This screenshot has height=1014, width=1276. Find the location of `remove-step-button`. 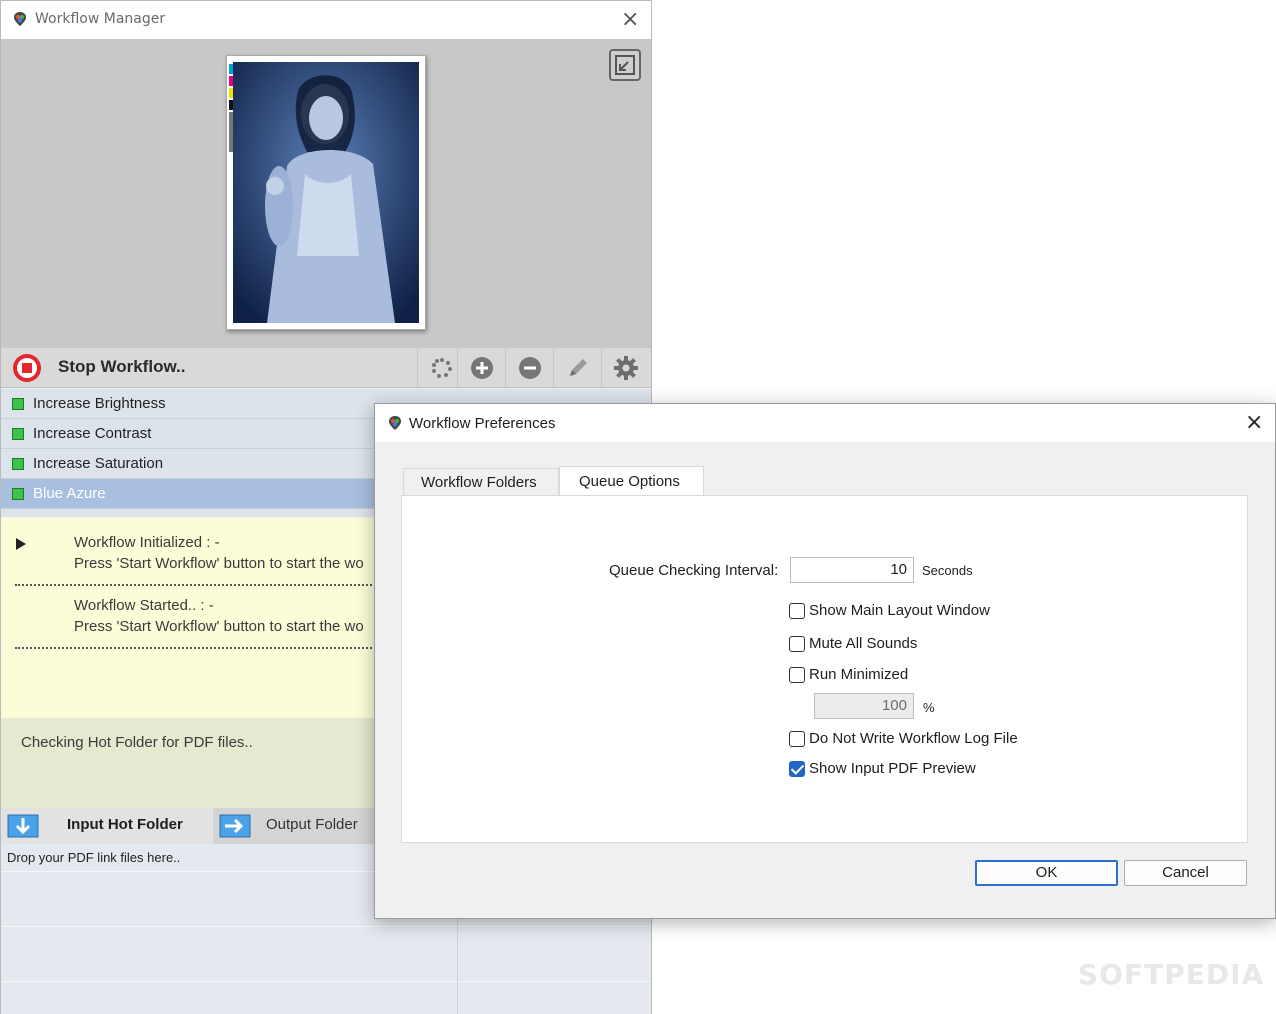

remove-step-button is located at coordinates (529, 368).